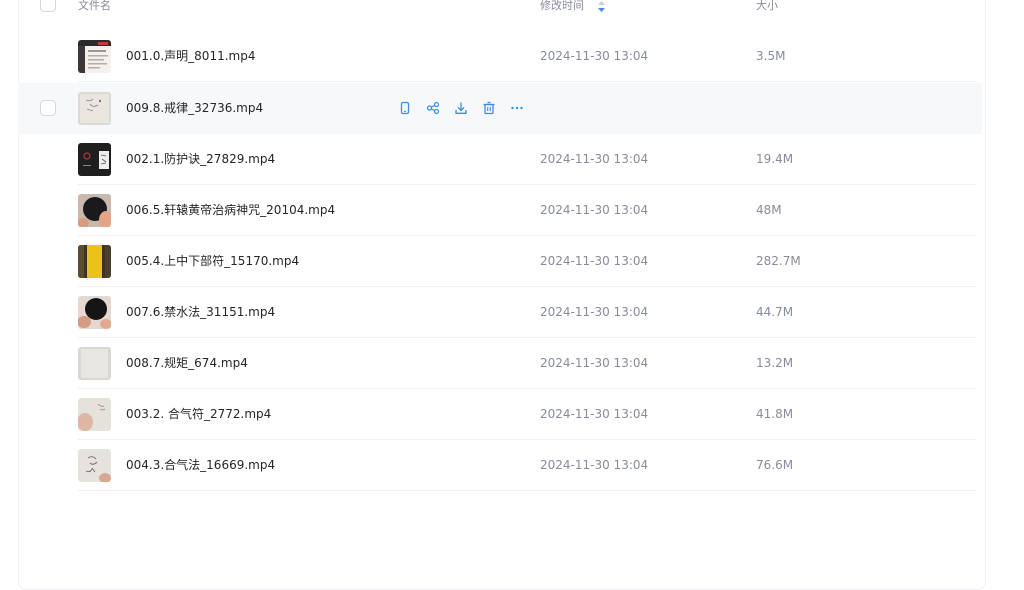 The width and height of the screenshot is (1024, 590). What do you see at coordinates (778, 261) in the screenshot?
I see `file-size: 282.7M` at bounding box center [778, 261].